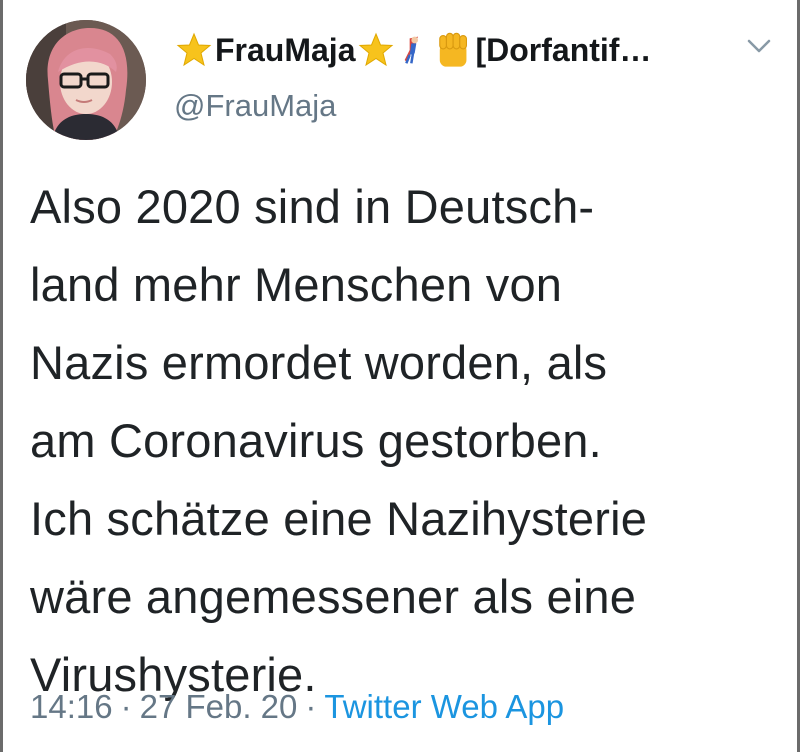 The width and height of the screenshot is (800, 752). I want to click on profile-photo-icon, so click(86, 80).